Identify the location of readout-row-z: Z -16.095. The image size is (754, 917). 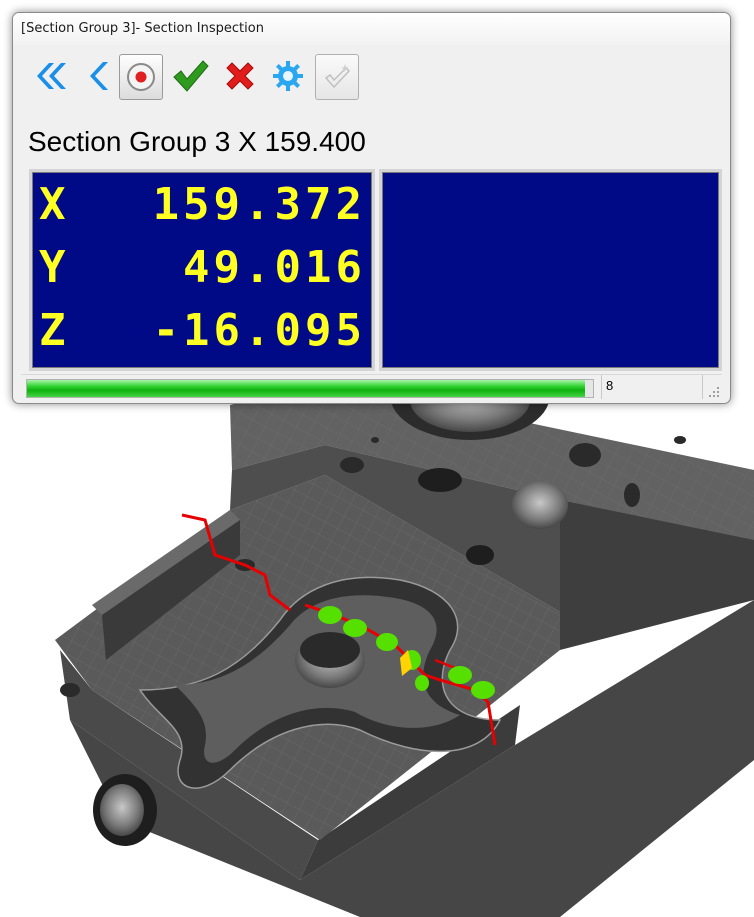
(202, 331).